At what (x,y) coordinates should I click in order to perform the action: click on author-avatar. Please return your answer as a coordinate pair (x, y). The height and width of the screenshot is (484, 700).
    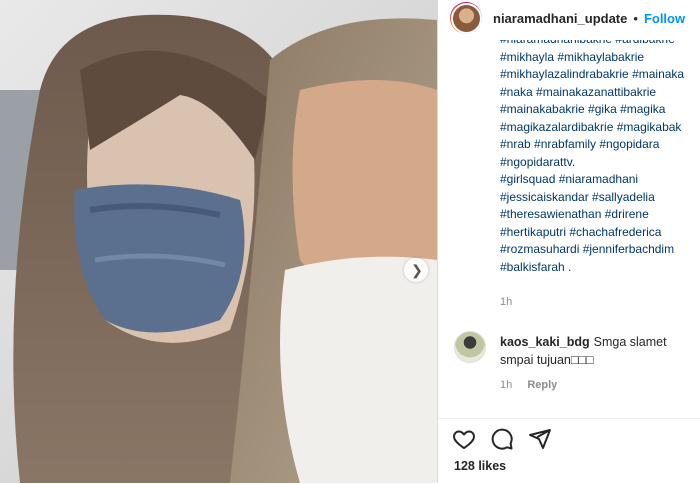
    Looking at the image, I should click on (466, 18).